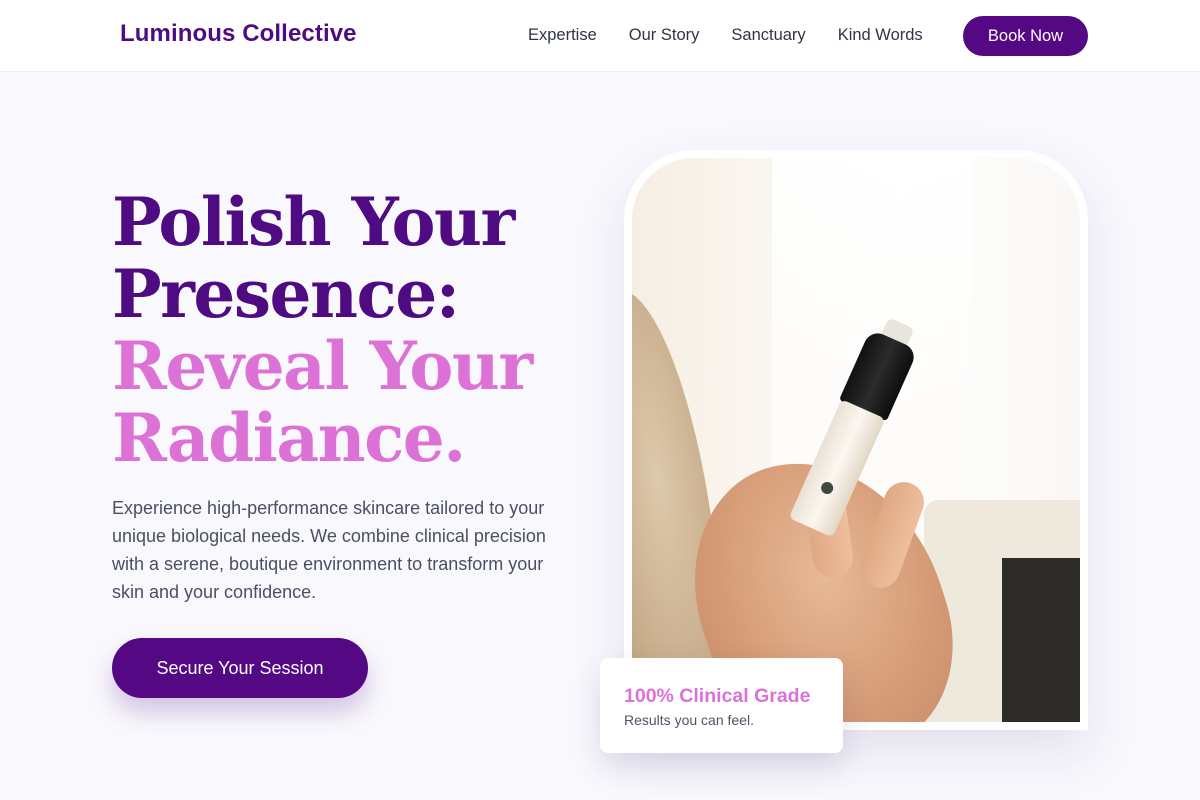  I want to click on book-now-button: Book Now, so click(1025, 36).